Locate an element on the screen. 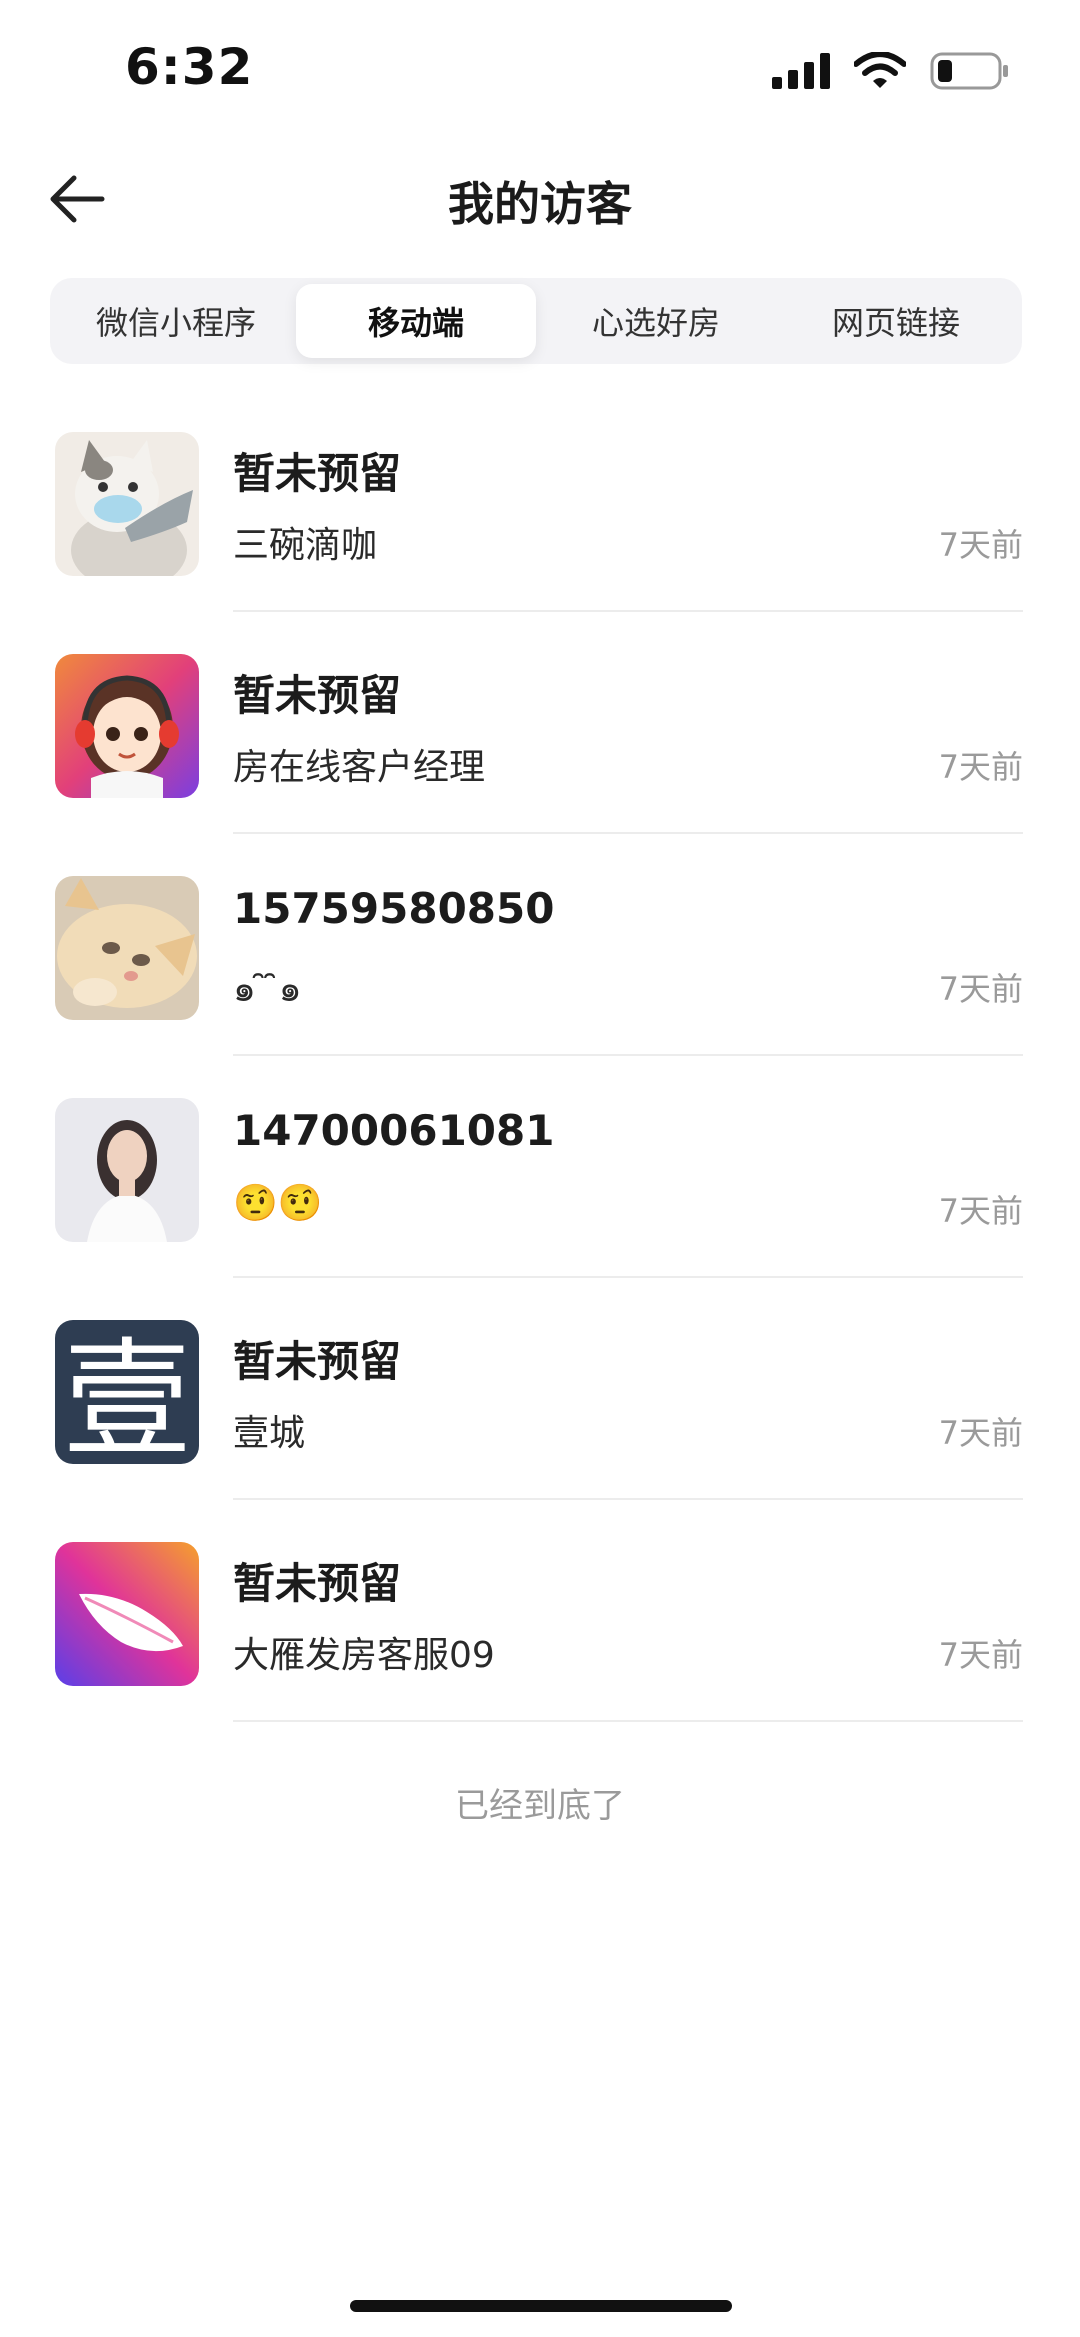 The height and width of the screenshot is (2337, 1080). visitor-nickname: ๑ ̑ ̑๑ is located at coordinates (267, 989).